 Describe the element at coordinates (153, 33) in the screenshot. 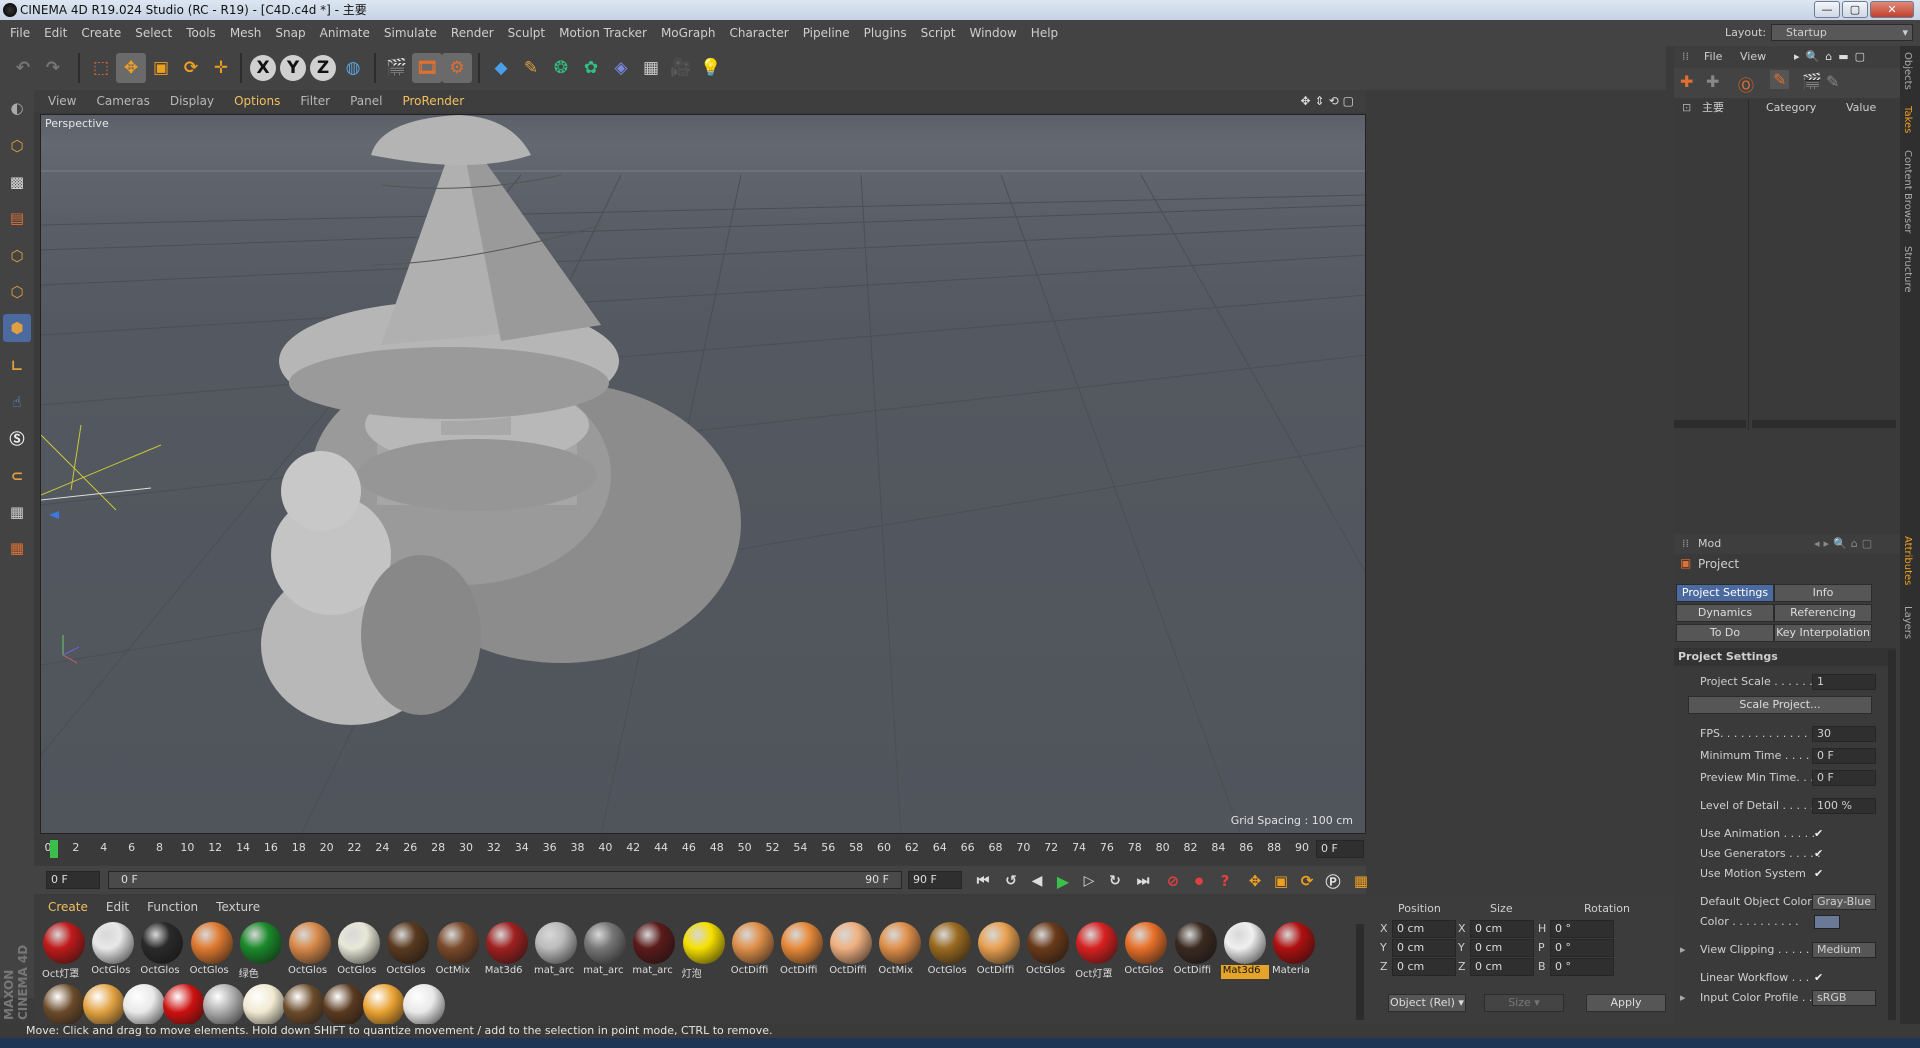

I see `menu-select: Select` at that location.